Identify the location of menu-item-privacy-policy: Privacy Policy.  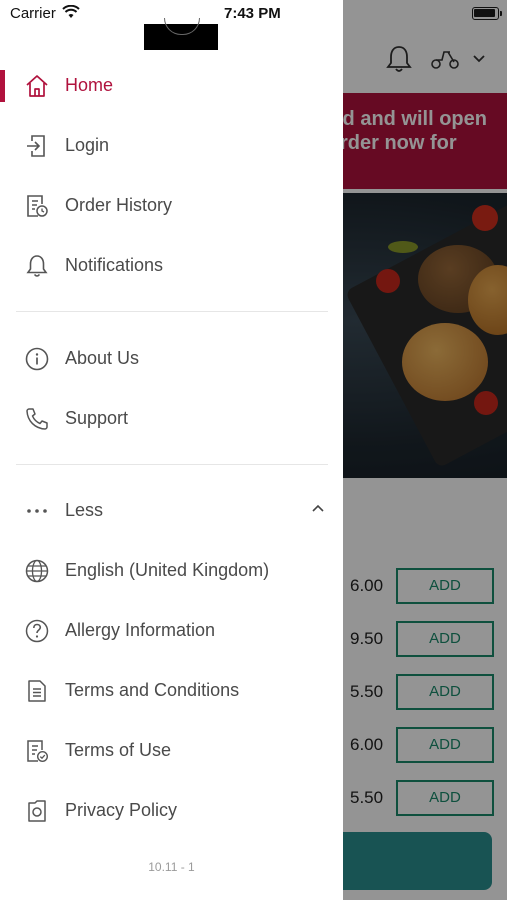
(171, 811).